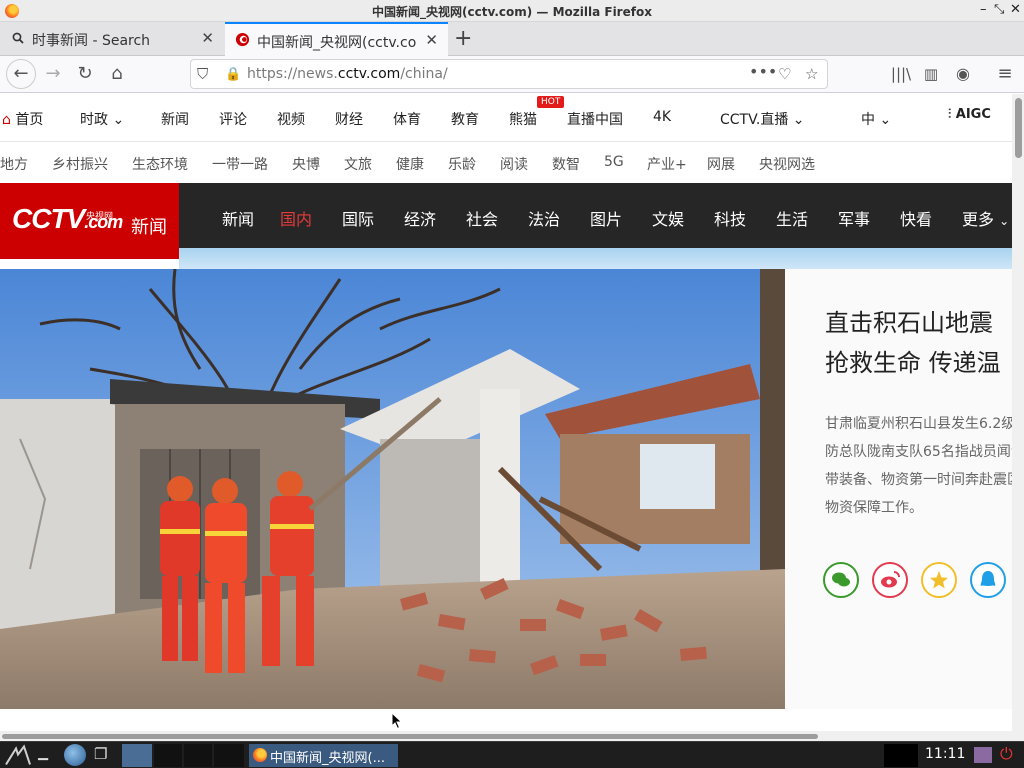 The image size is (1024, 768). I want to click on show-desktop-icon: ▁, so click(48, 757).